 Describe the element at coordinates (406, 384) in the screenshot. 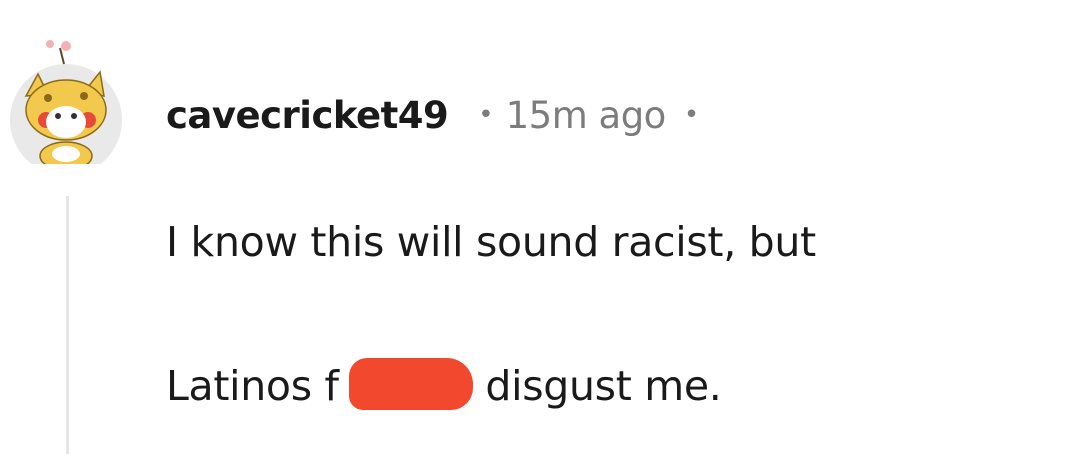

I see `redaction-mark` at that location.